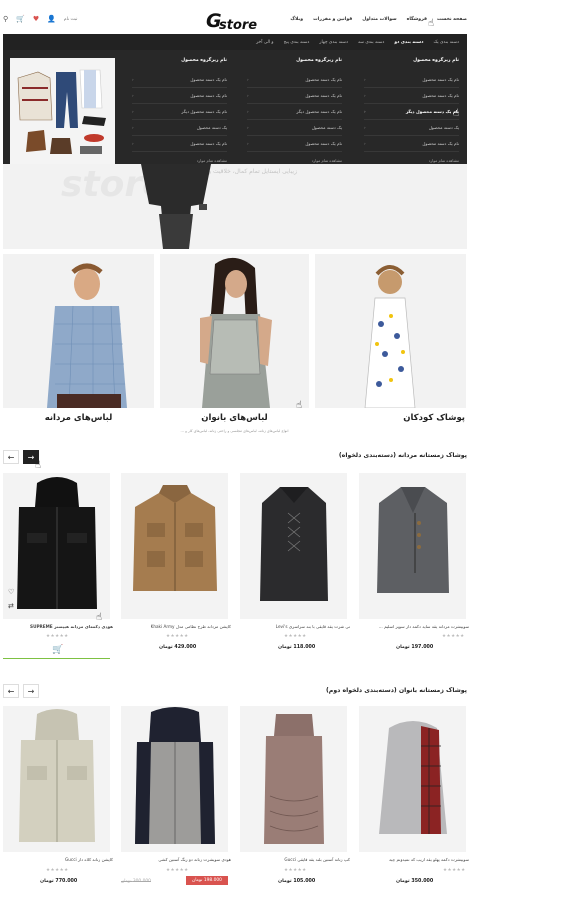  Describe the element at coordinates (176, 859) in the screenshot. I see `product-name: هودی سویشرت زنانه دو رنگ آستین کشی` at that location.